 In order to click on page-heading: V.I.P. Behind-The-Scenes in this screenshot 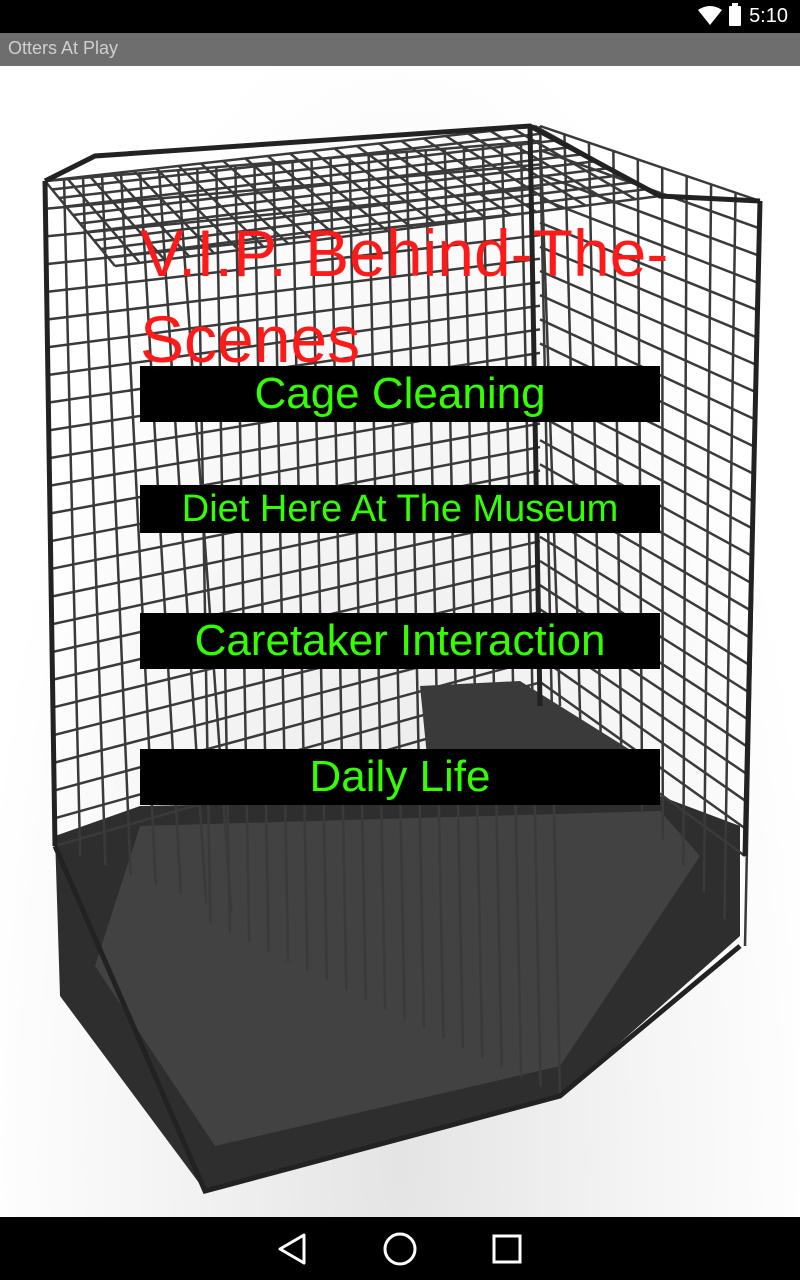, I will do `click(404, 296)`.